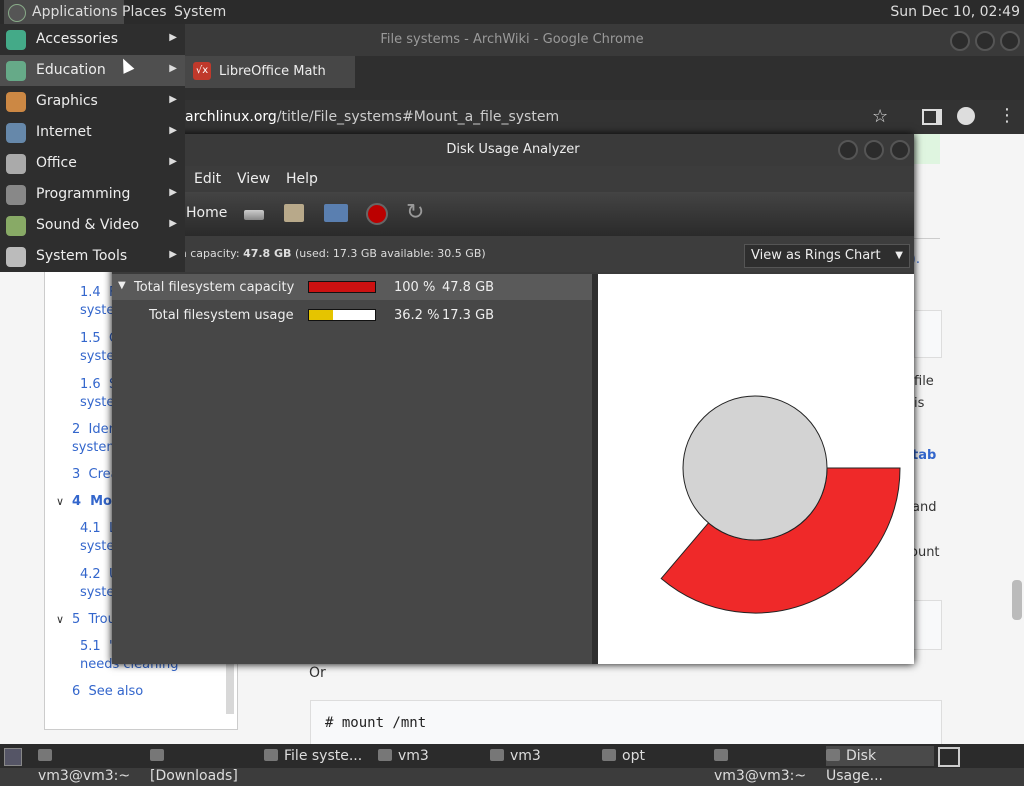 The image size is (1024, 786). Describe the element at coordinates (928, 334) in the screenshot. I see `code-box-fragment` at that location.